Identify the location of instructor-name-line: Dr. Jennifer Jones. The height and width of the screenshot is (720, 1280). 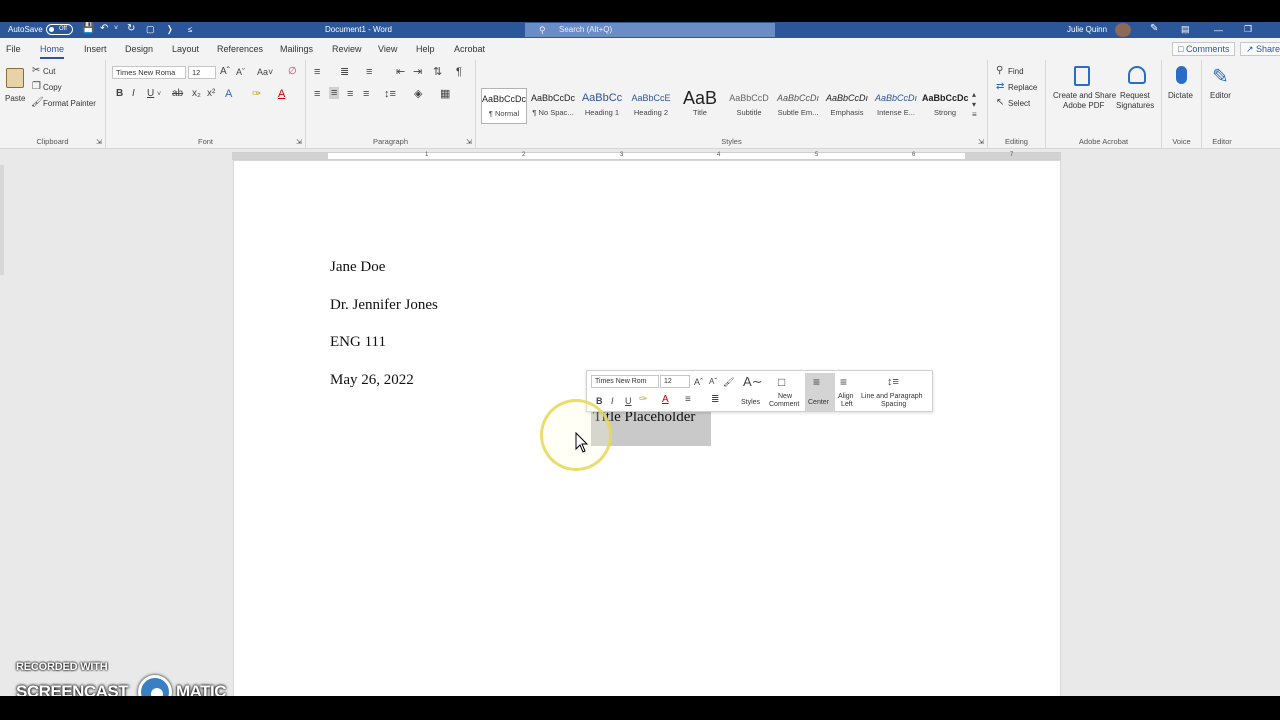
(384, 305).